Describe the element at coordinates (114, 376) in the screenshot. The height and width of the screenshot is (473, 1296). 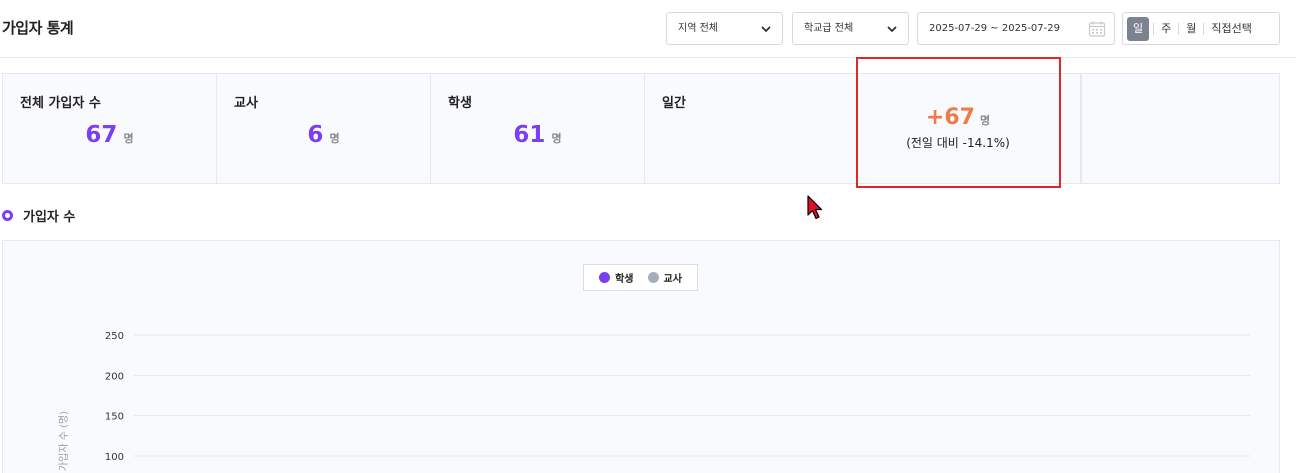
I see `y-tick-label: 200` at that location.